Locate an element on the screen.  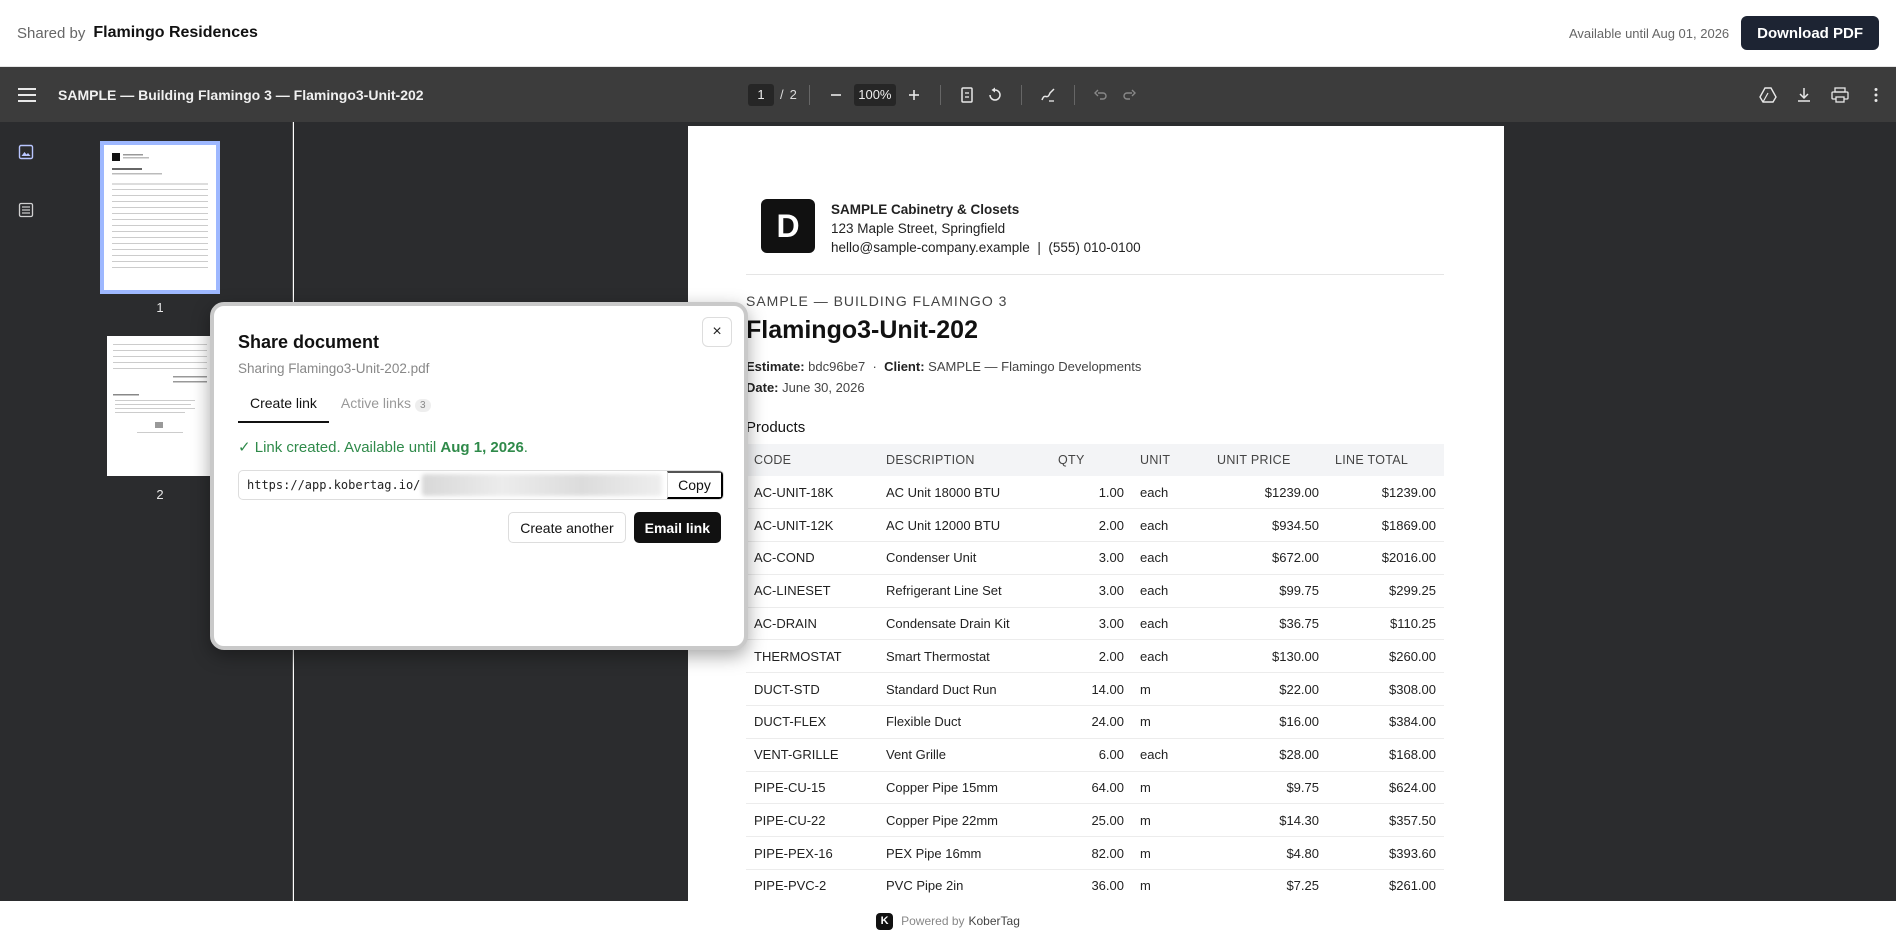
table-cell: AC-DRAIN is located at coordinates (812, 624).